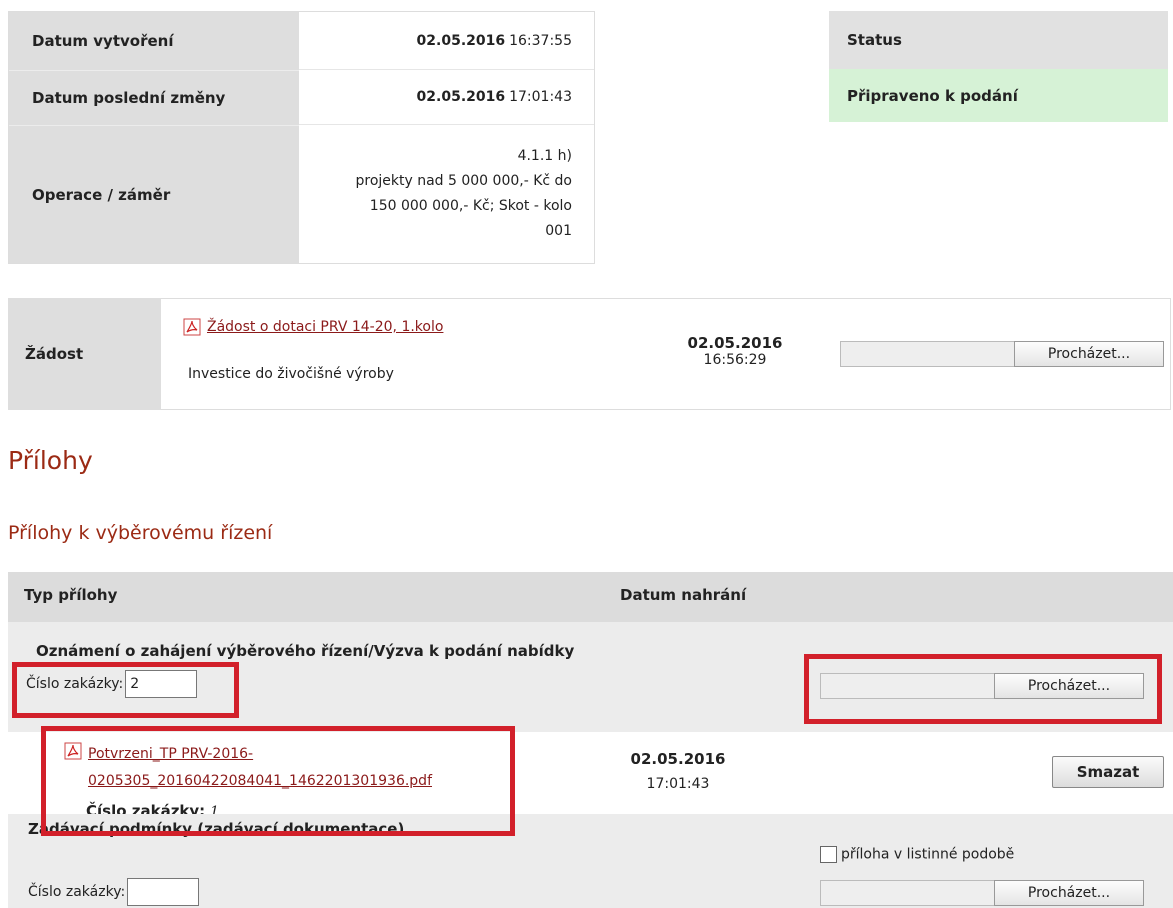 Image resolution: width=1173 pixels, height=908 pixels. What do you see at coordinates (461, 97) in the screenshot?
I see `modified-date: 02.05.2016` at bounding box center [461, 97].